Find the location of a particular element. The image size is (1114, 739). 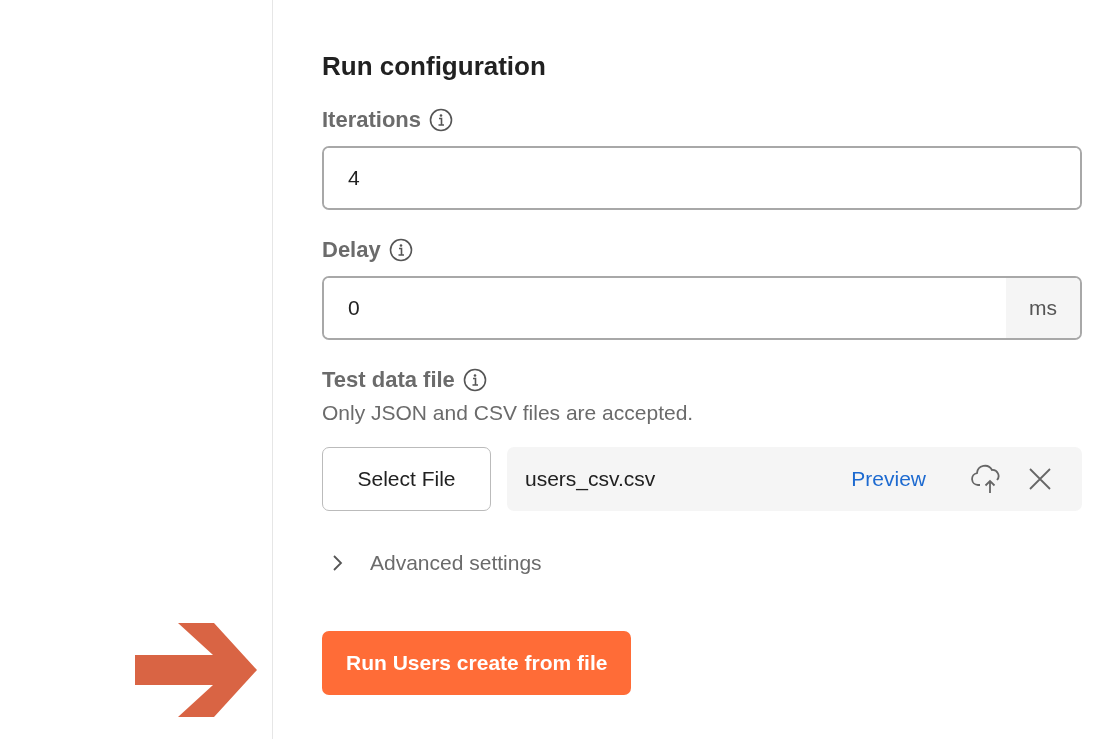

preview-link: Preview is located at coordinates (888, 479).